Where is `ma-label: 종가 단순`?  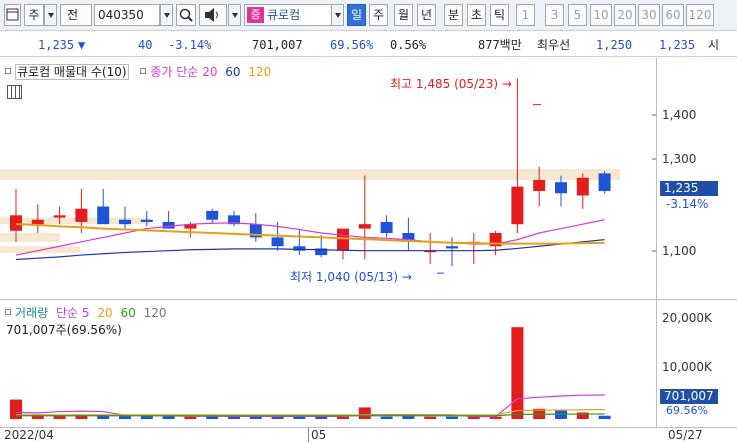 ma-label: 종가 단순 is located at coordinates (174, 72).